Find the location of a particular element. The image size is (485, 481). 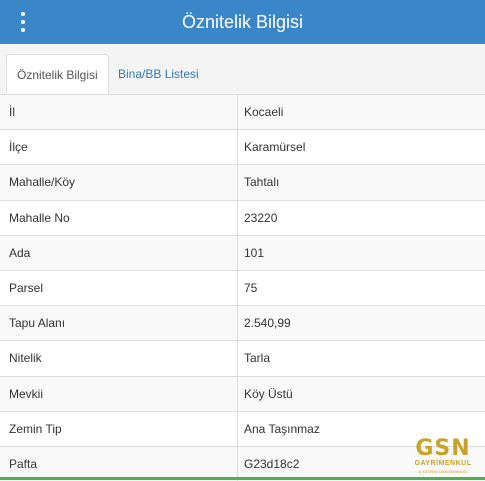

row-value: Tahtalı is located at coordinates (262, 182).